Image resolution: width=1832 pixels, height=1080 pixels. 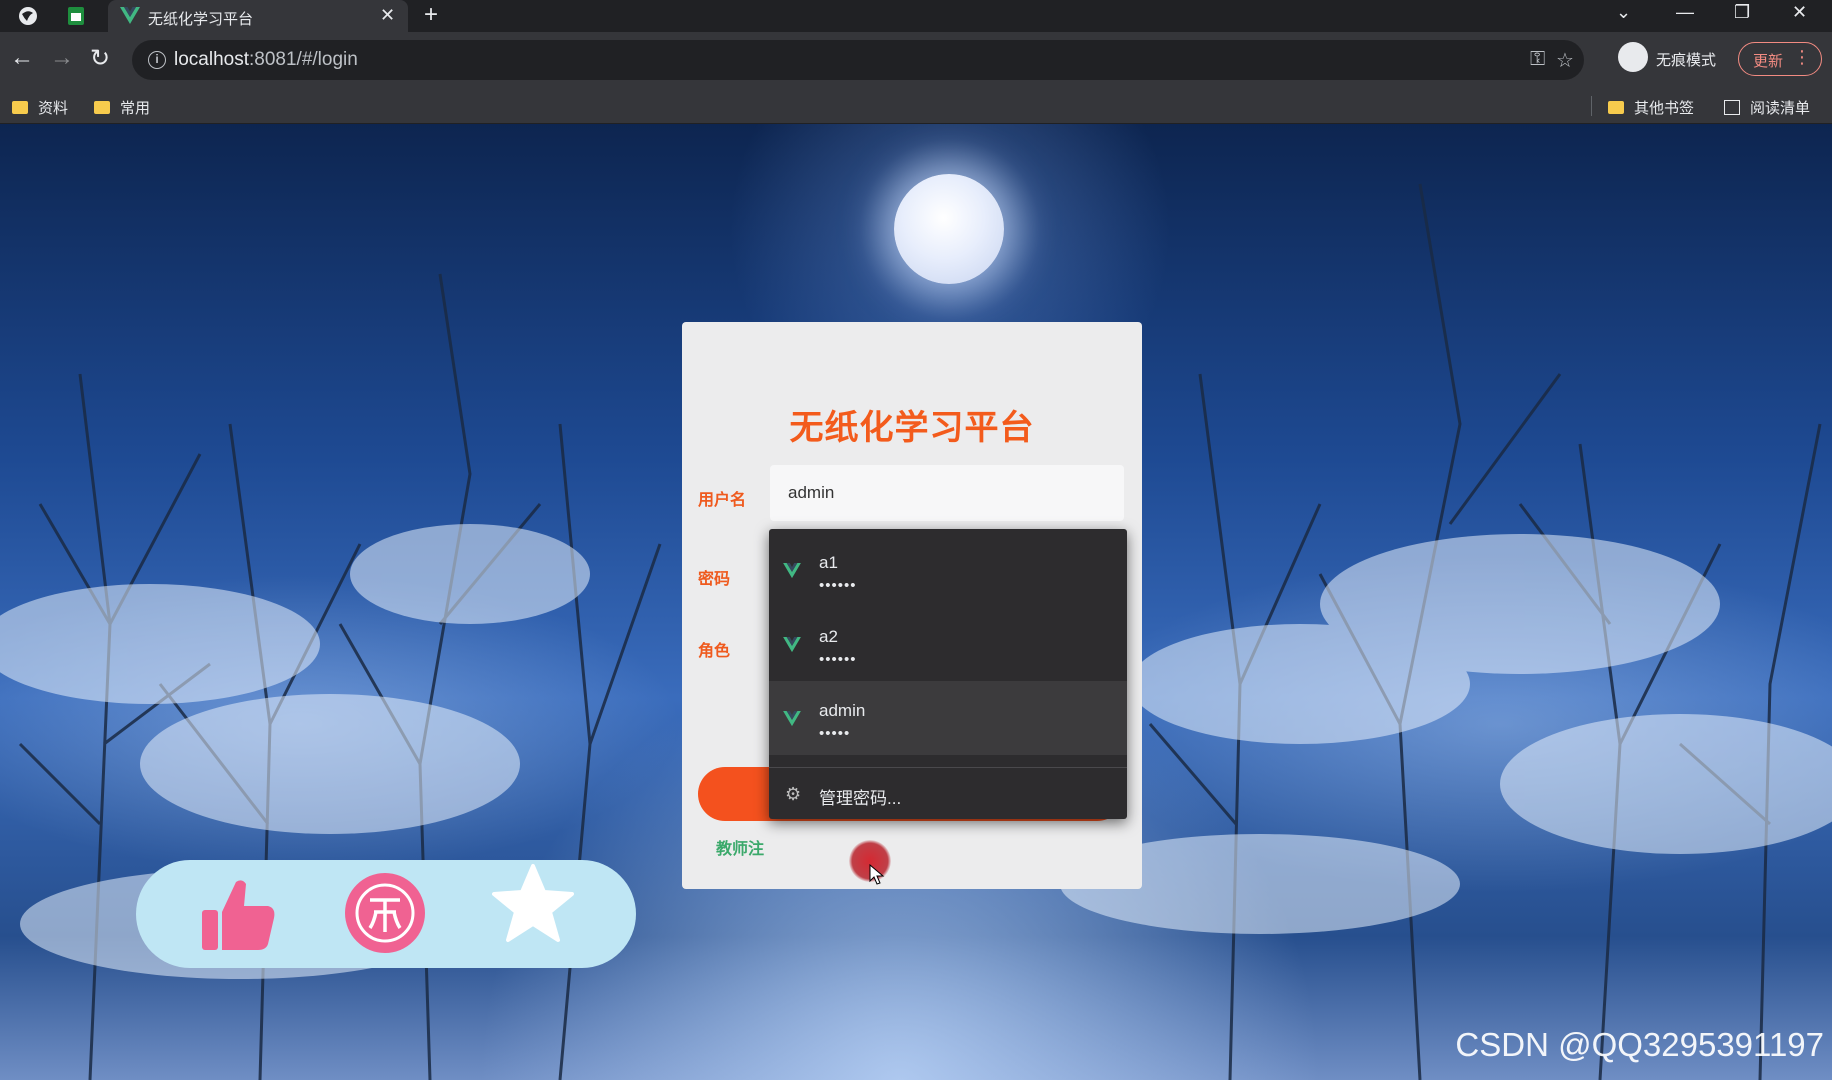 What do you see at coordinates (835, 733) in the screenshot?
I see `autofill-password: •••••` at bounding box center [835, 733].